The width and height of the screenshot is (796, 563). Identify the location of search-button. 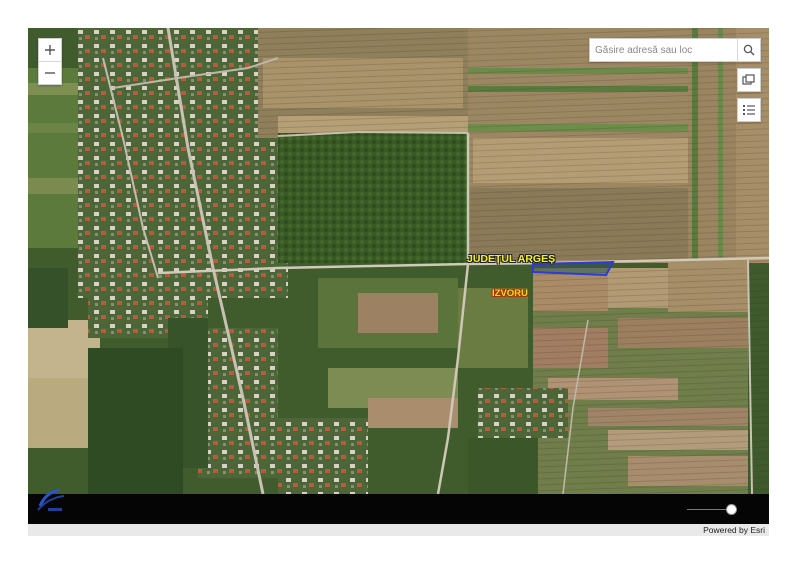
(748, 50).